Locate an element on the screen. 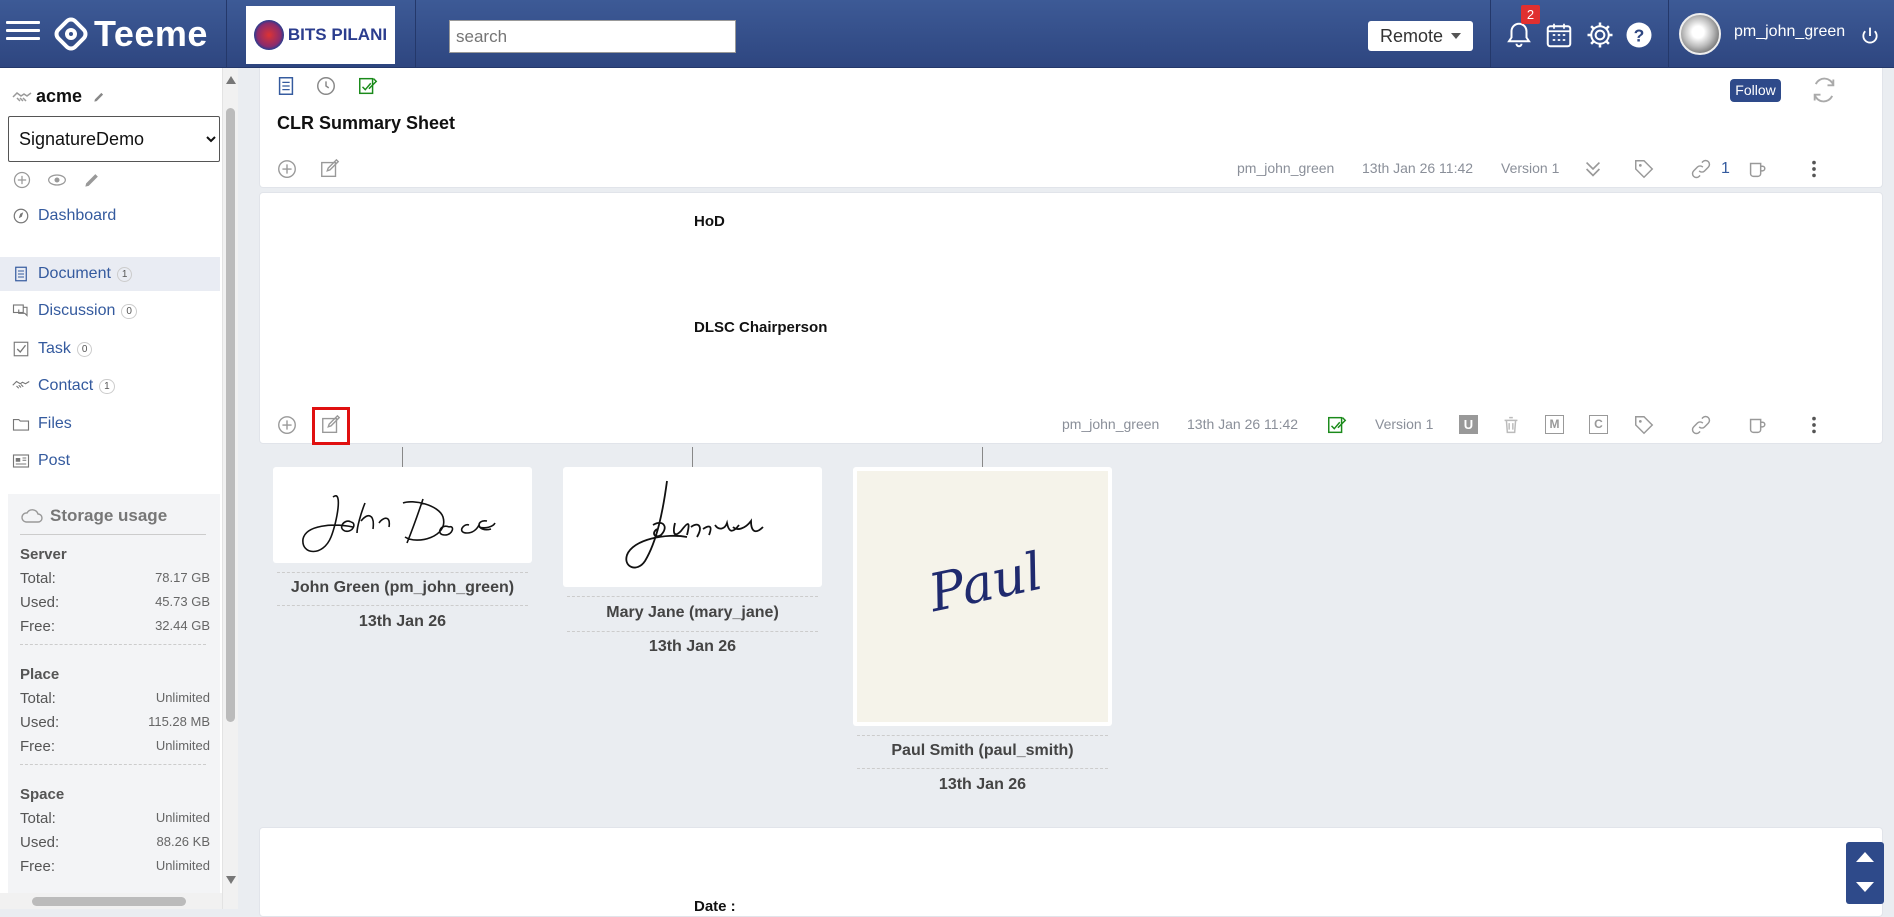  double-chevron-down-icon is located at coordinates (1593, 169).